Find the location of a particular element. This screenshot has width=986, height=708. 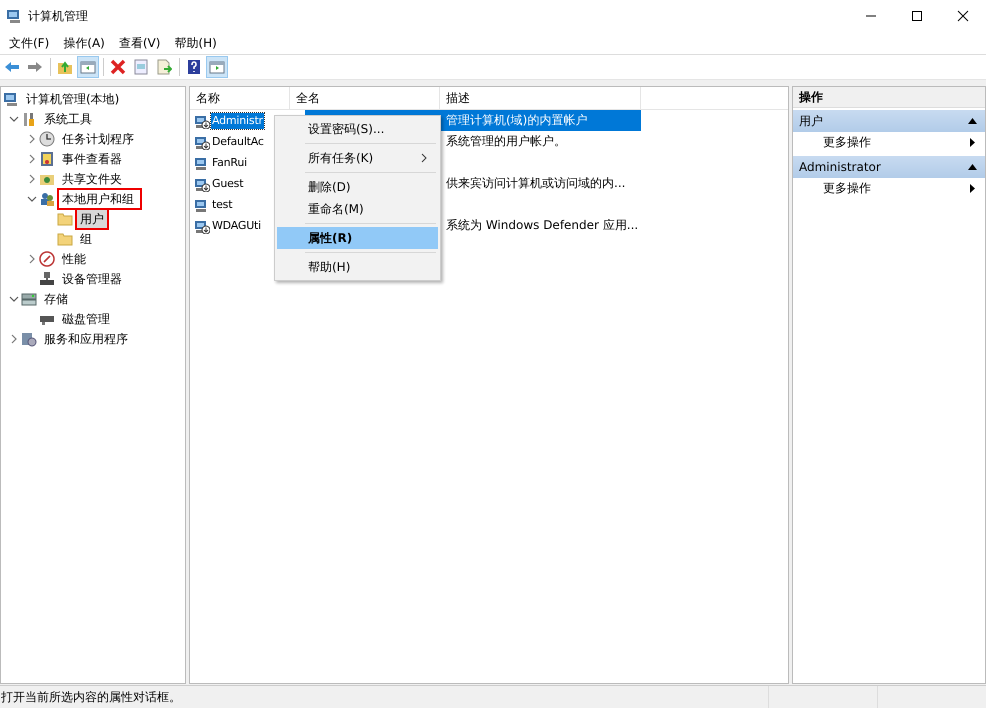

tree-item: 性能 is located at coordinates (74, 259).